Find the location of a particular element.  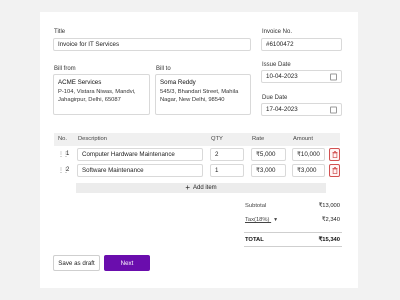

amount-value: ₹10,000 is located at coordinates (308, 154).